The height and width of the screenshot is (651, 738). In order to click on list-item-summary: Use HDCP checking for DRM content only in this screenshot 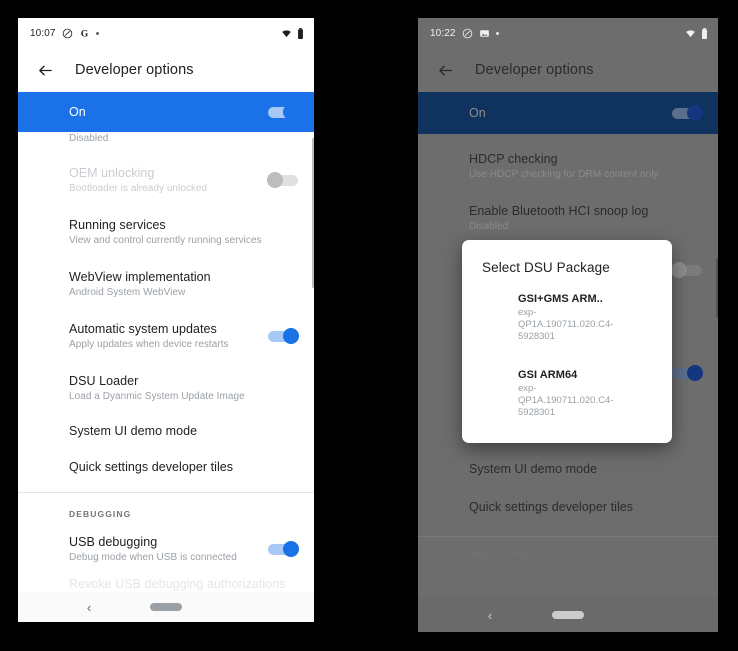, I will do `click(564, 174)`.